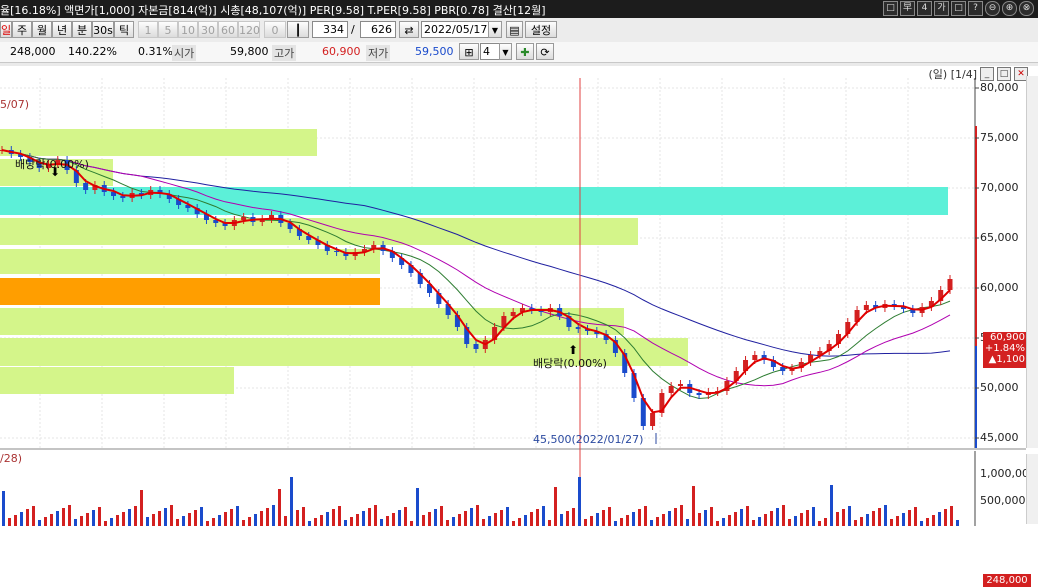 Image resolution: width=1038 pixels, height=587 pixels. I want to click on window-tile-button: □, so click(890, 8).